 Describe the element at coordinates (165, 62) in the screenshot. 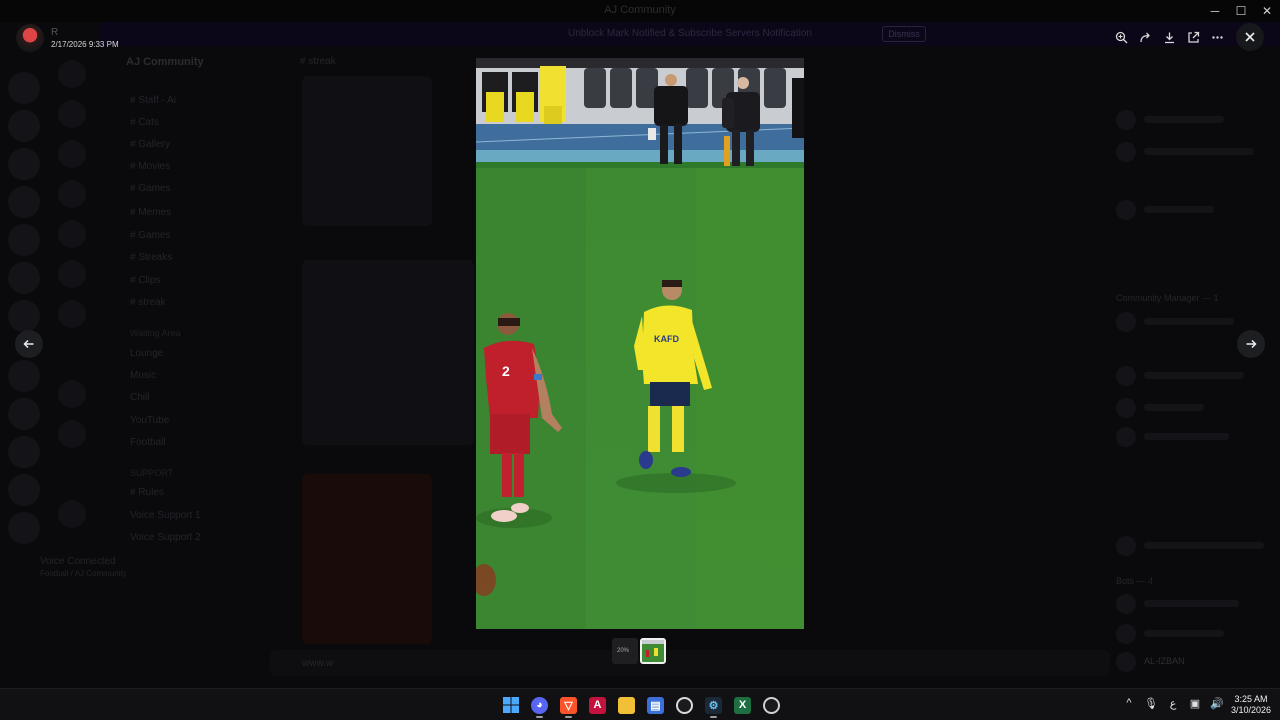

I see `server-name: AJ Community` at that location.